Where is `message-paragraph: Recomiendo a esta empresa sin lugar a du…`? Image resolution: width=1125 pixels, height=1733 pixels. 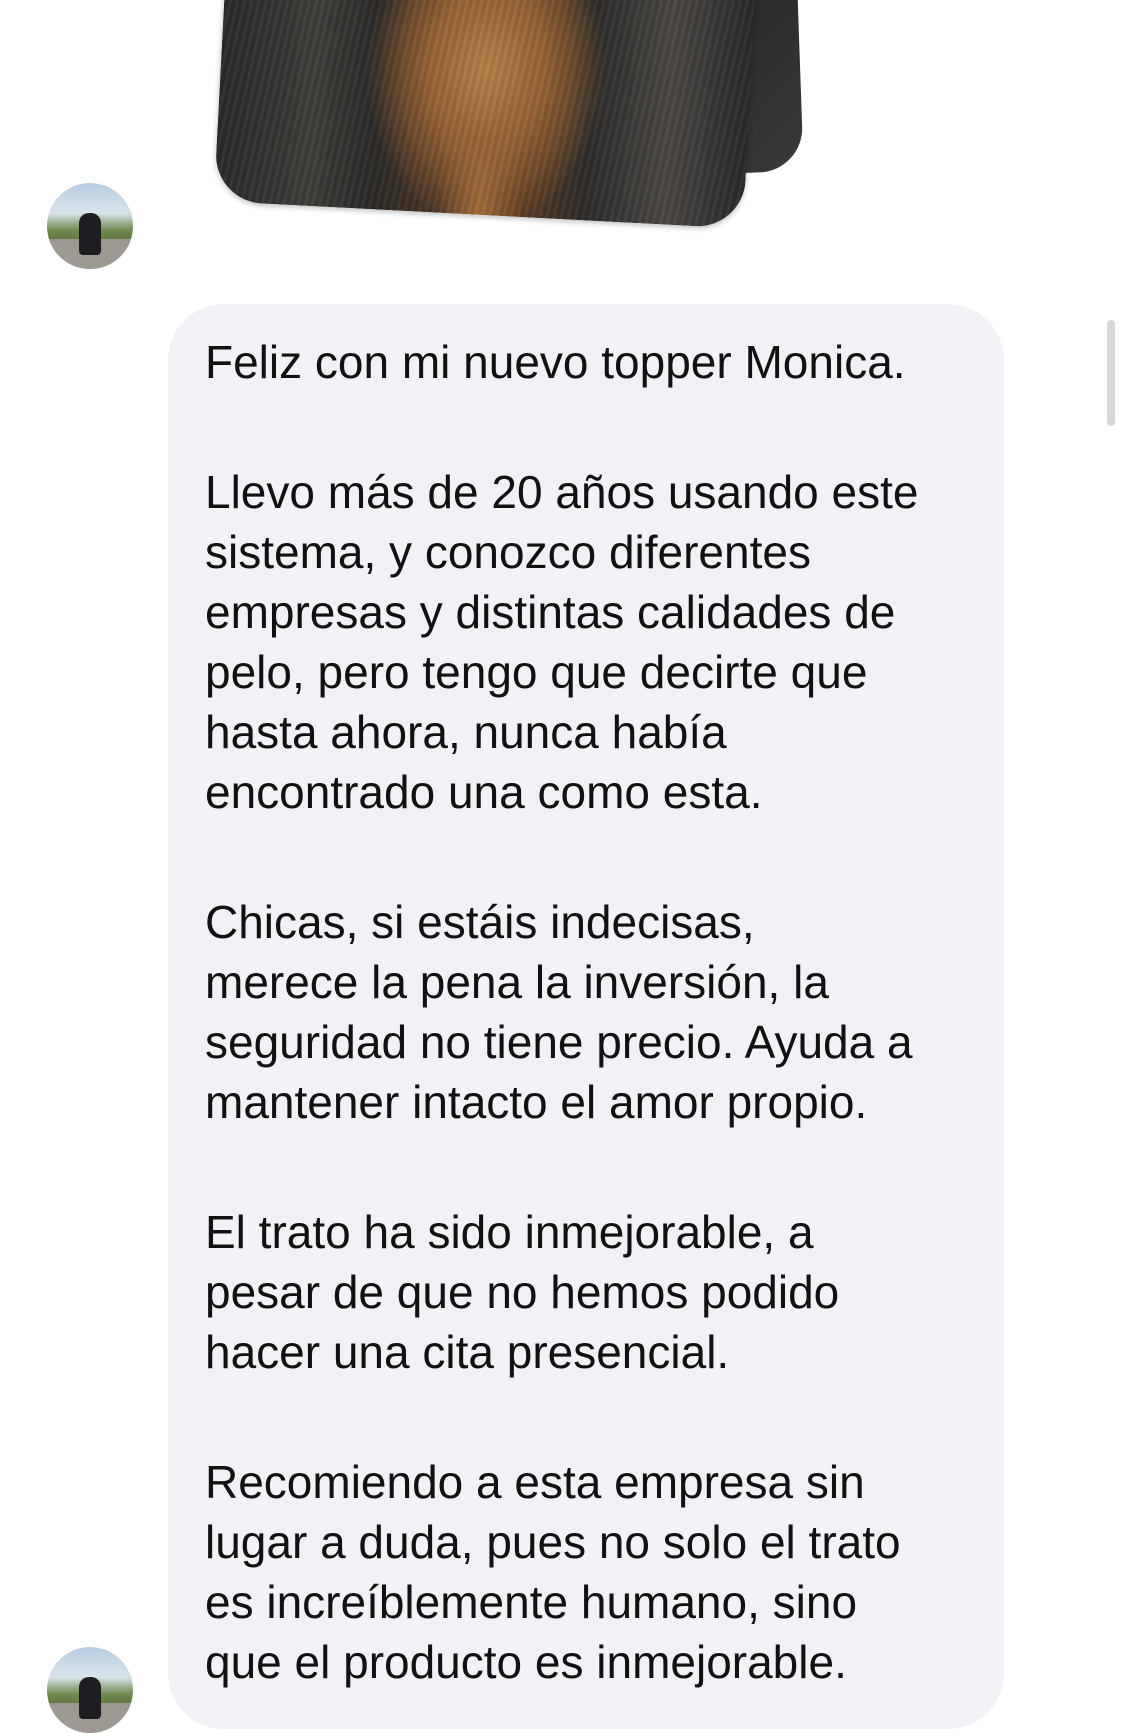
message-paragraph: Recomiendo a esta empresa sin lugar a du… is located at coordinates (553, 1572).